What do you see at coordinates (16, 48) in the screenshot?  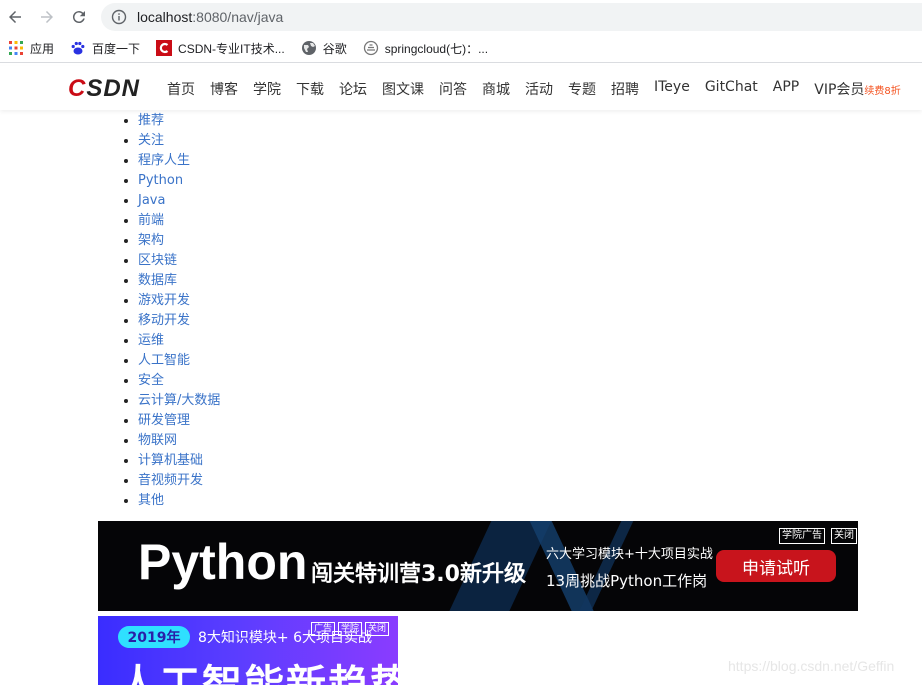 I see `apps-grid-icon` at bounding box center [16, 48].